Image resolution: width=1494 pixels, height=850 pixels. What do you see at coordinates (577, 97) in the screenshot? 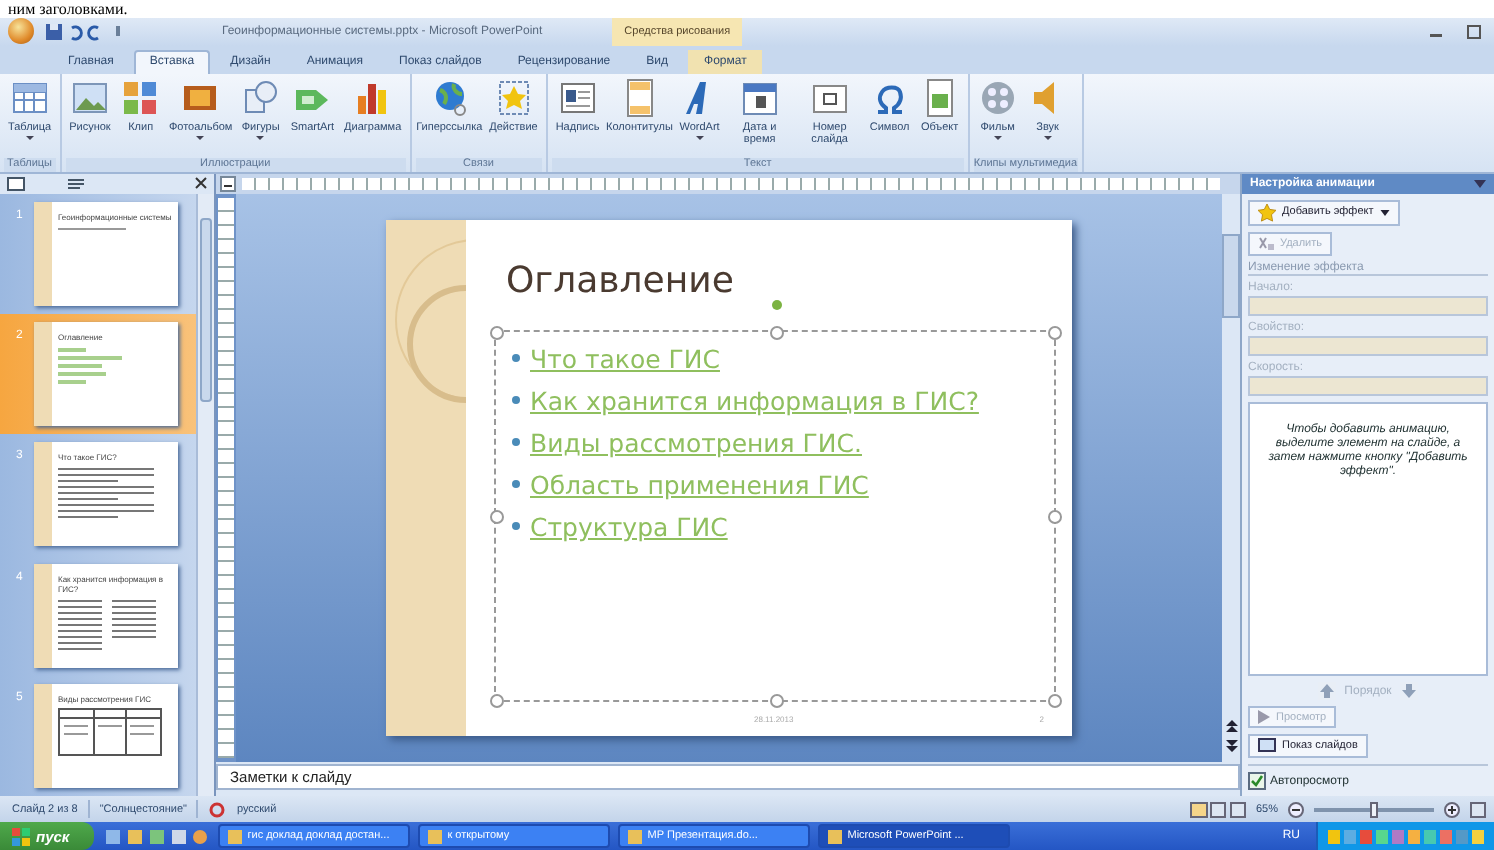
I see `text-box-icon` at bounding box center [577, 97].